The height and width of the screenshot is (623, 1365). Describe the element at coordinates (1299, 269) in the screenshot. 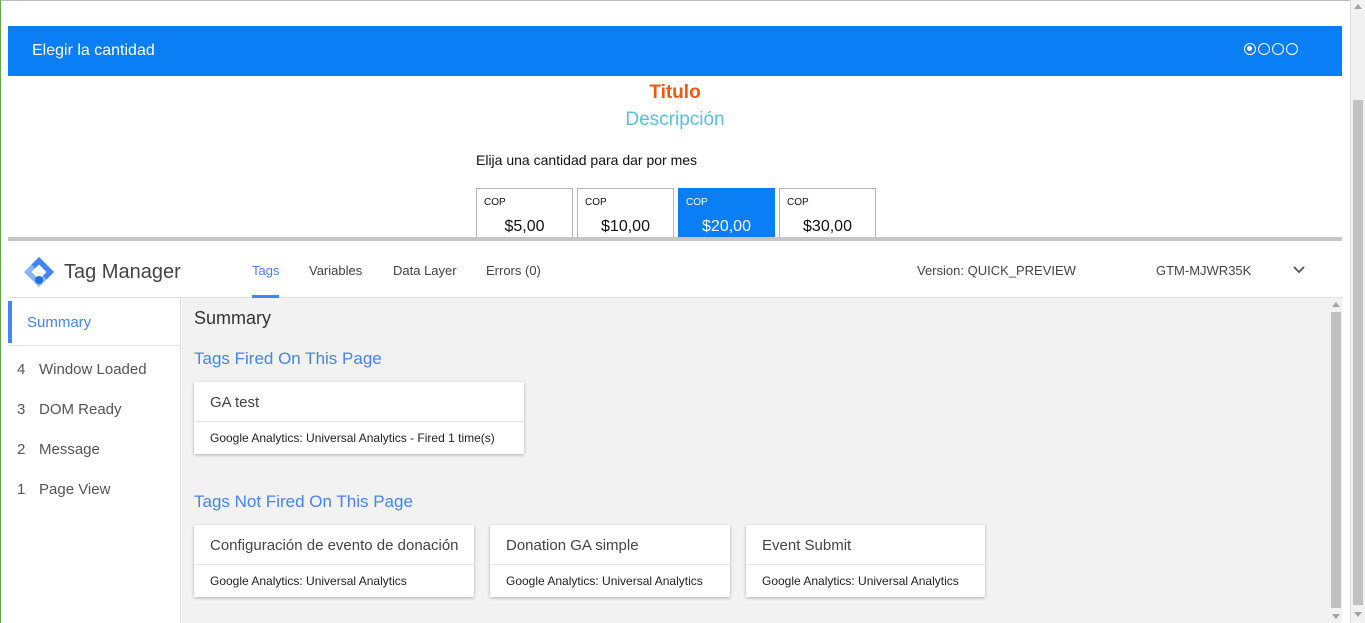

I see `chevron-down-icon` at that location.